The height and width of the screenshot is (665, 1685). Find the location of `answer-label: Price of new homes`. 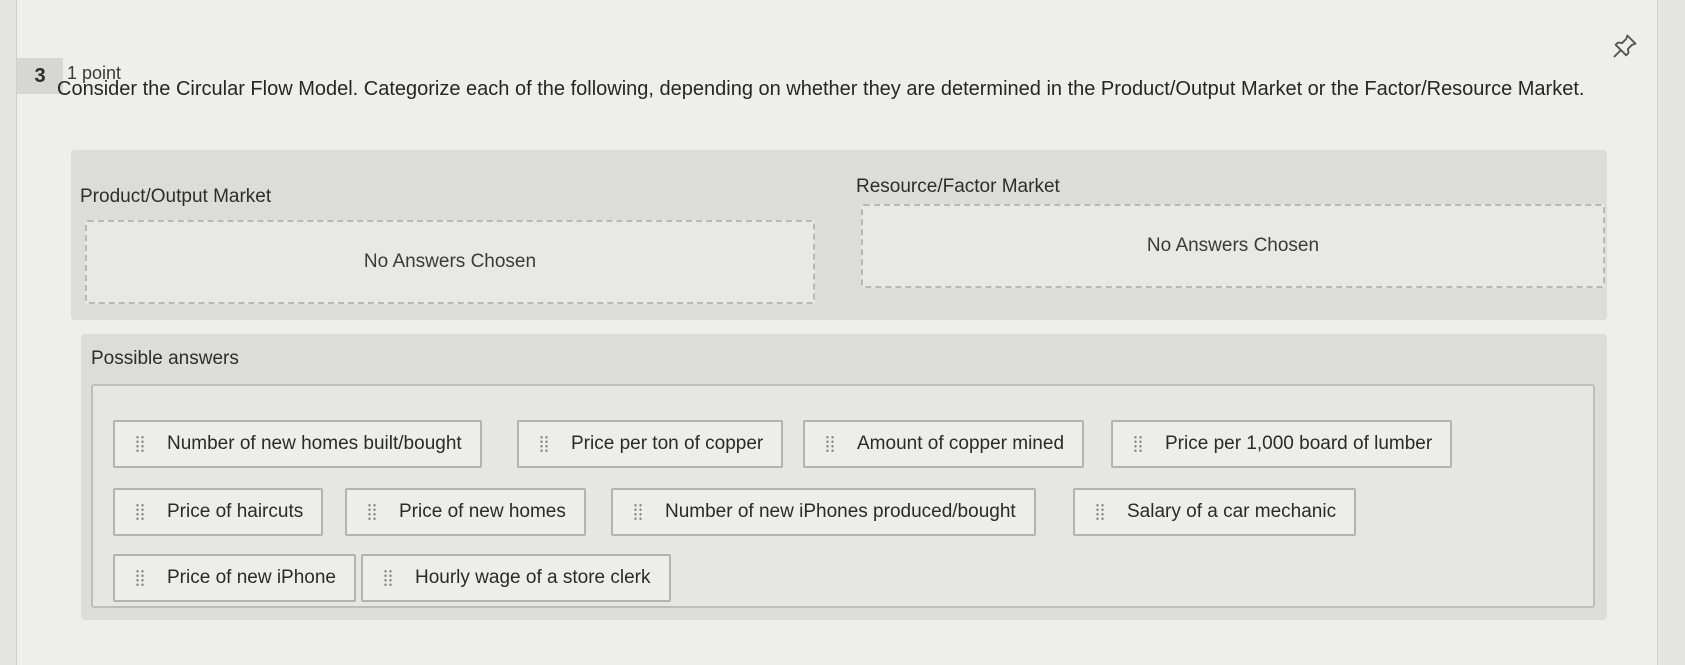

answer-label: Price of new homes is located at coordinates (482, 511).